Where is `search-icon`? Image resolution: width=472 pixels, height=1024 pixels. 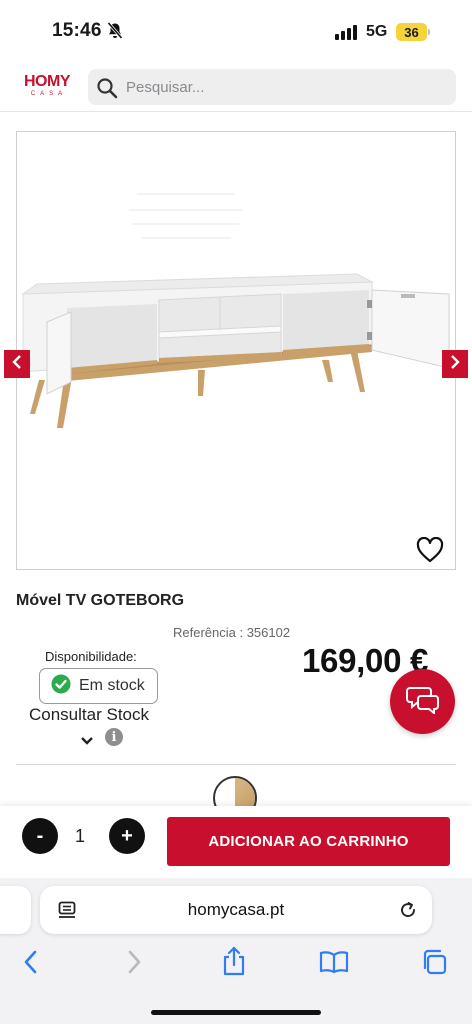 search-icon is located at coordinates (107, 90).